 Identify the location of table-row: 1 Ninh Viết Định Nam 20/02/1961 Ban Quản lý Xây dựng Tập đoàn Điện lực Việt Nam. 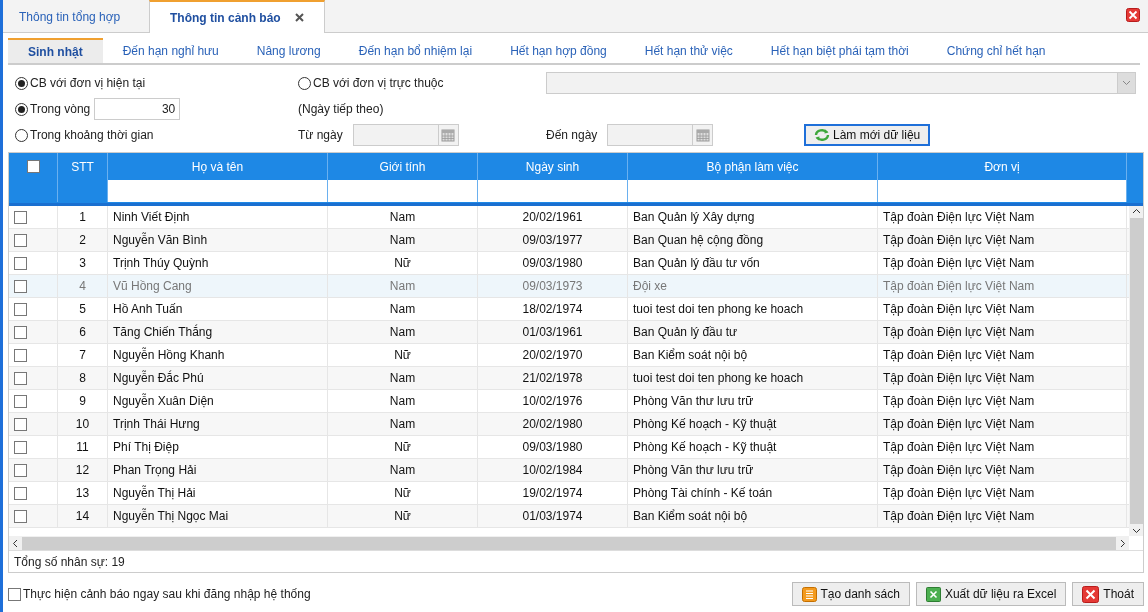
(569, 217).